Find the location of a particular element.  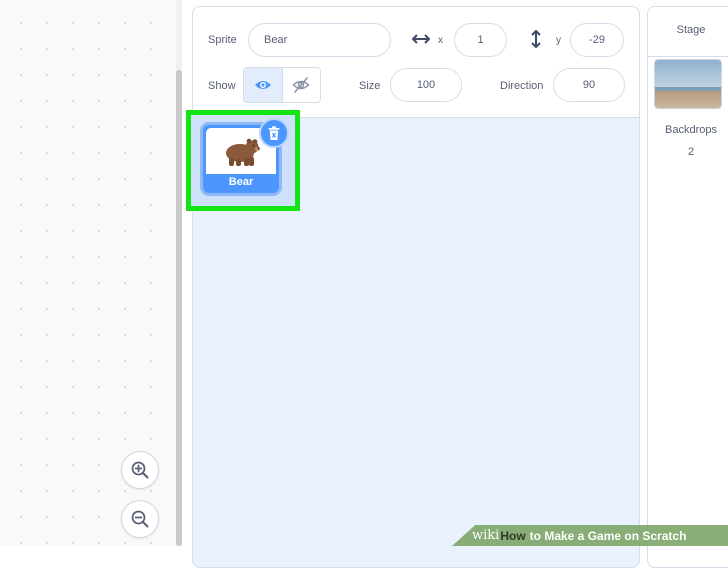

wikihow-watermark: wiki How to Make a Game on Scratch is located at coordinates (590, 535).